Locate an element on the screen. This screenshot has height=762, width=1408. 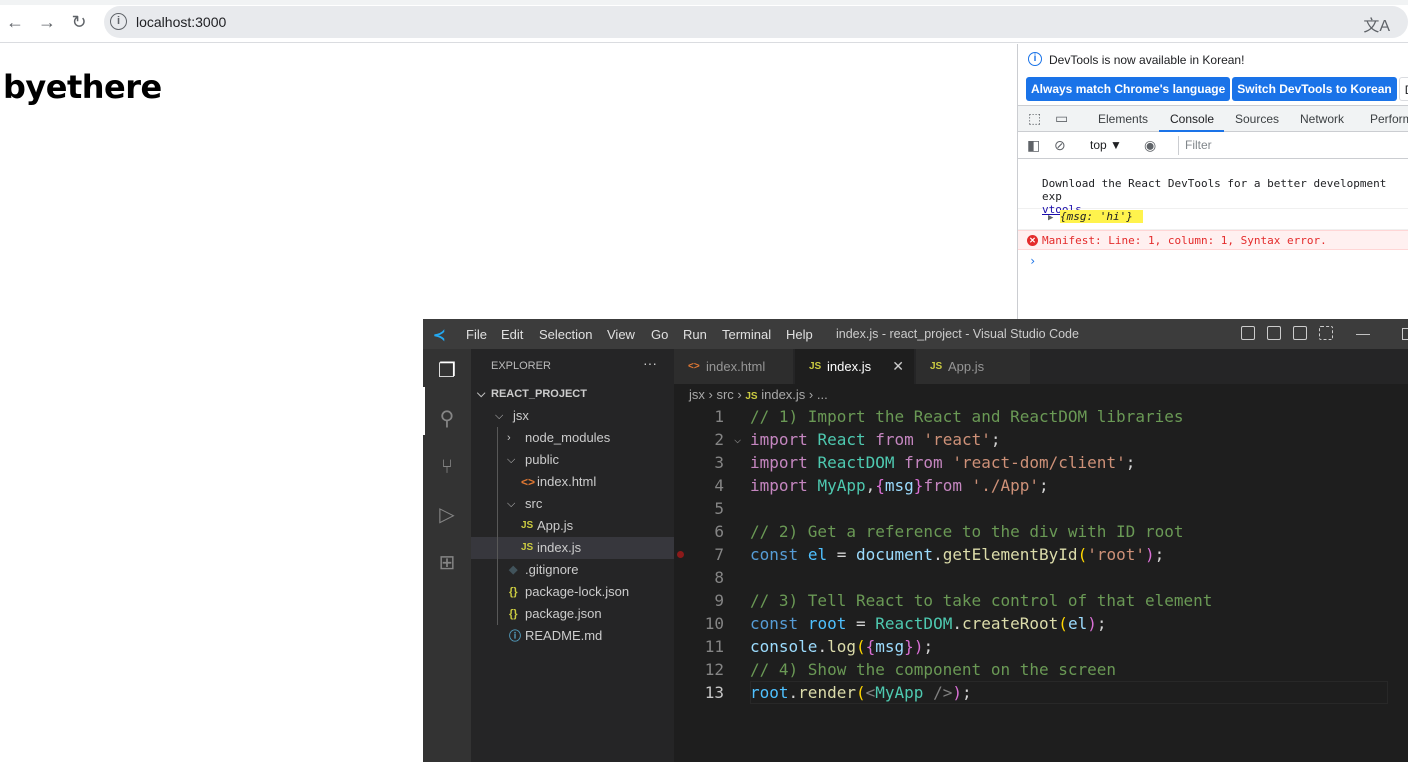
minimize-icon: — is located at coordinates (1363, 333).